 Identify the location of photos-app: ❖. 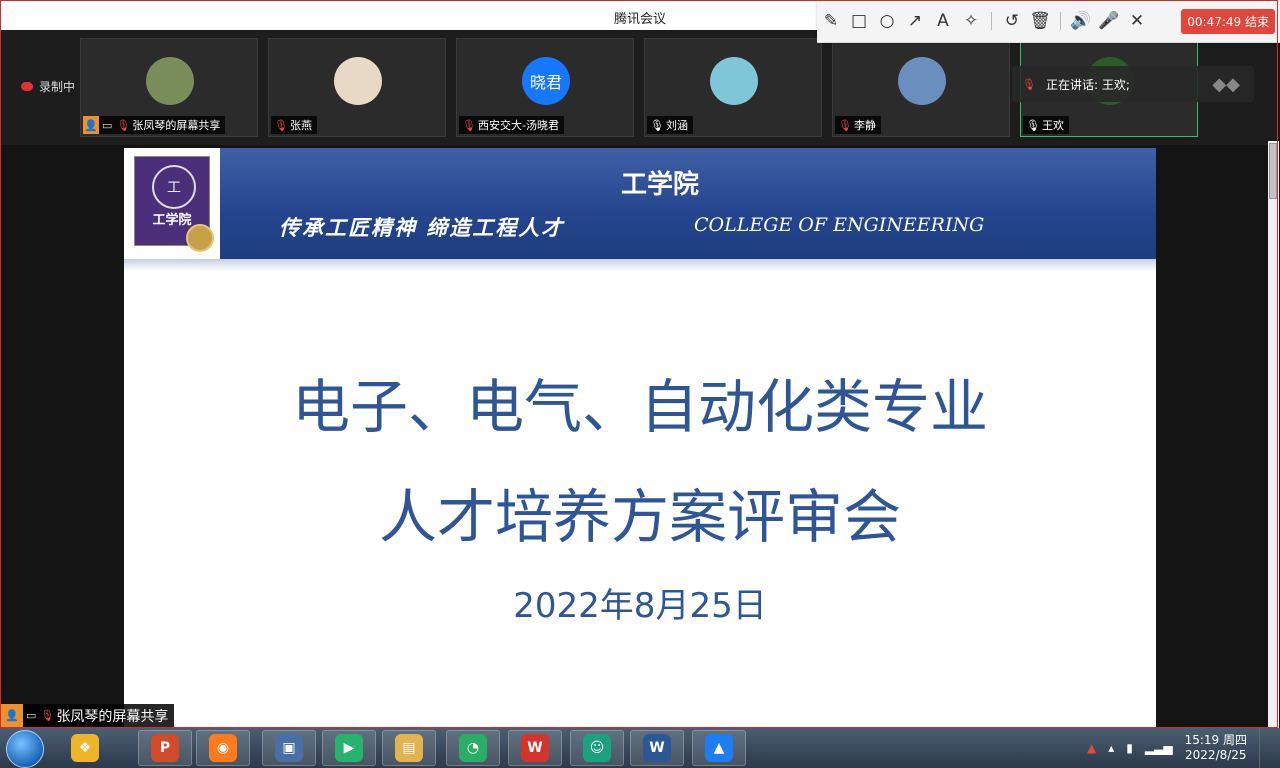
(85, 748).